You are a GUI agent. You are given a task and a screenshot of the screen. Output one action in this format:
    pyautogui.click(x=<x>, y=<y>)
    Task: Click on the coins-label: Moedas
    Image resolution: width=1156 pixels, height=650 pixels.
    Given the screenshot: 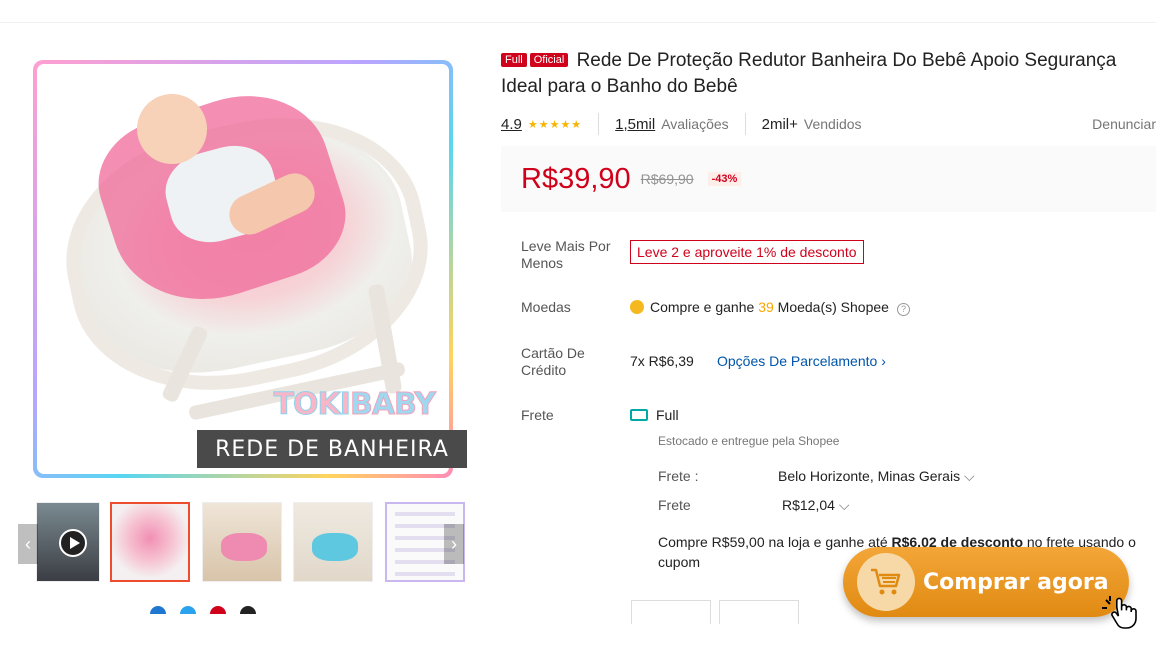 What is the action you would take?
    pyautogui.click(x=546, y=307)
    